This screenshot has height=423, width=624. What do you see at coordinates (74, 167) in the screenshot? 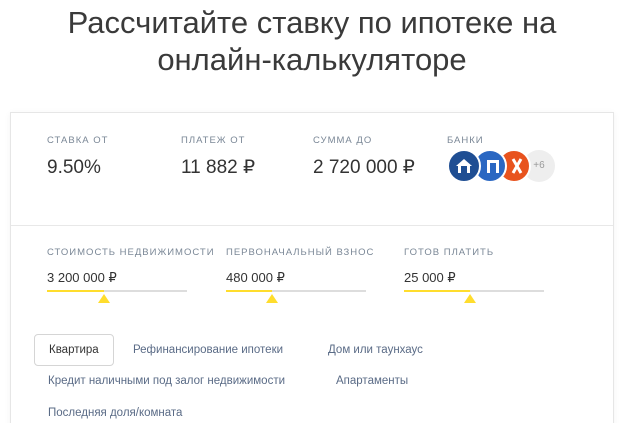
I see `rate-value: 9.50%` at bounding box center [74, 167].